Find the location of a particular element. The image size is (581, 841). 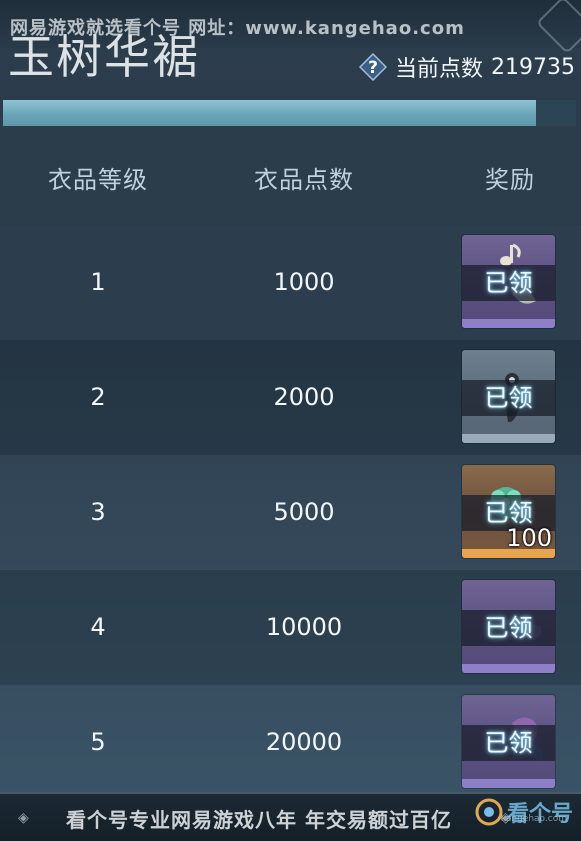

watermark-bottom-text: 看个号专业网易游戏八年 年交易额过百亿 is located at coordinates (259, 820).